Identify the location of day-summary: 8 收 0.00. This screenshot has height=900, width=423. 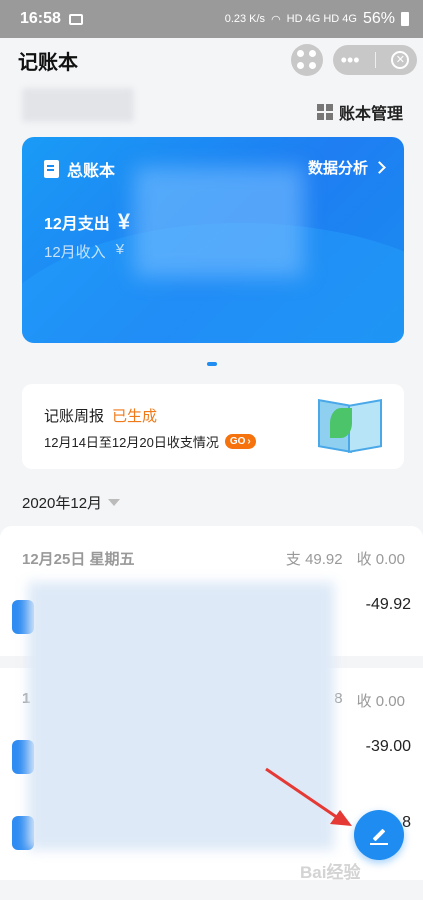
(369, 700).